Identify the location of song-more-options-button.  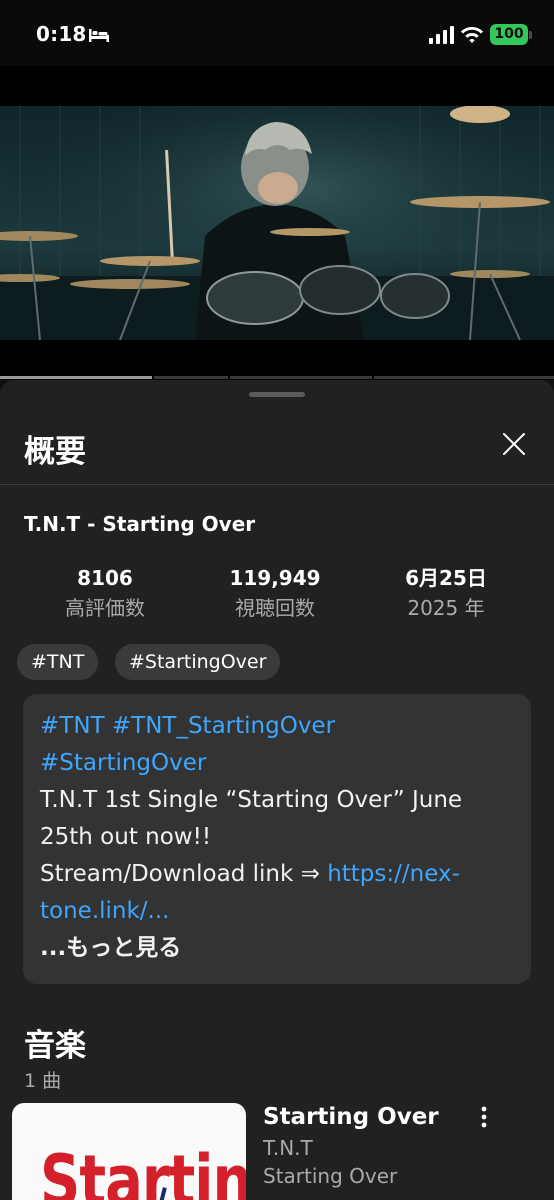
(484, 1117).